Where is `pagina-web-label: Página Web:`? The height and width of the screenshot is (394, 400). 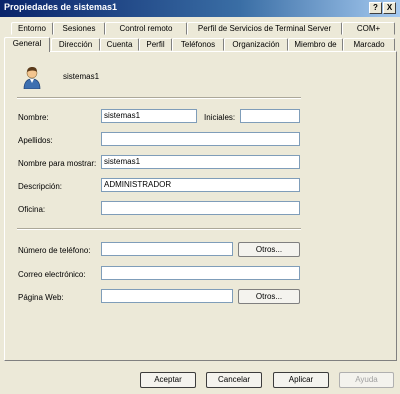 pagina-web-label: Página Web: is located at coordinates (41, 297).